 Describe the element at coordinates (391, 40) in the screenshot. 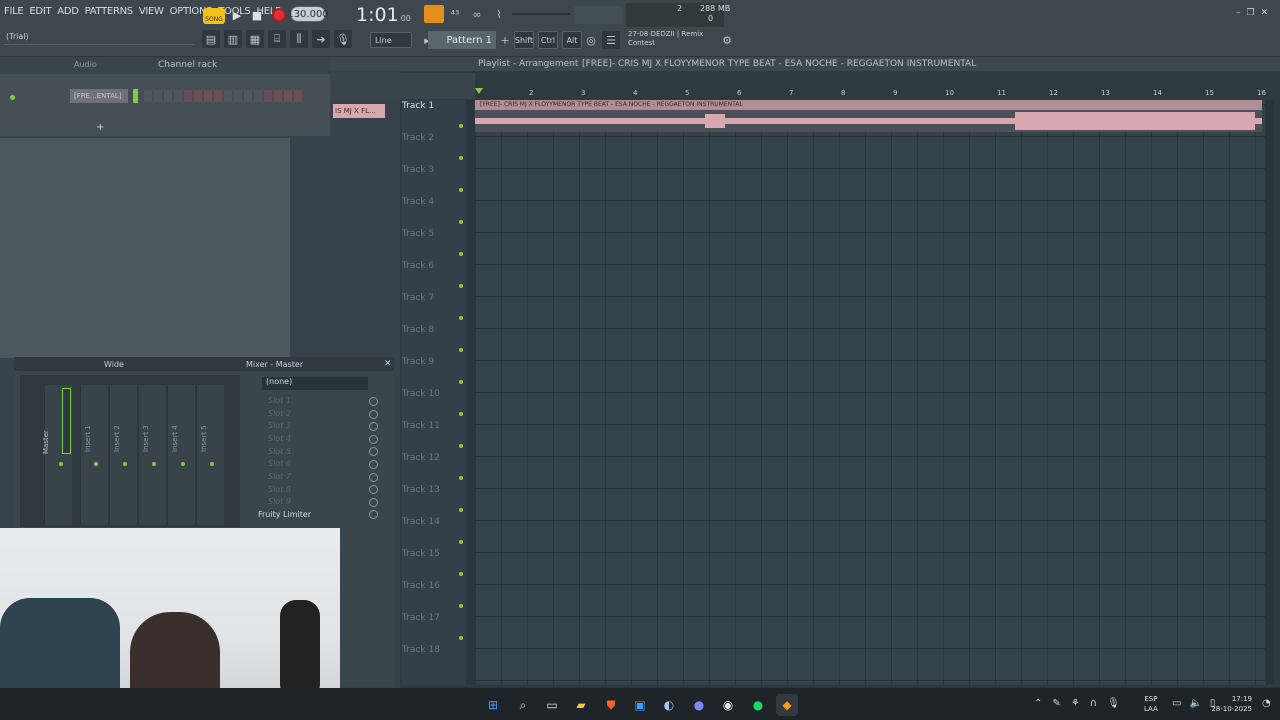

I see `snap-select: Line` at that location.